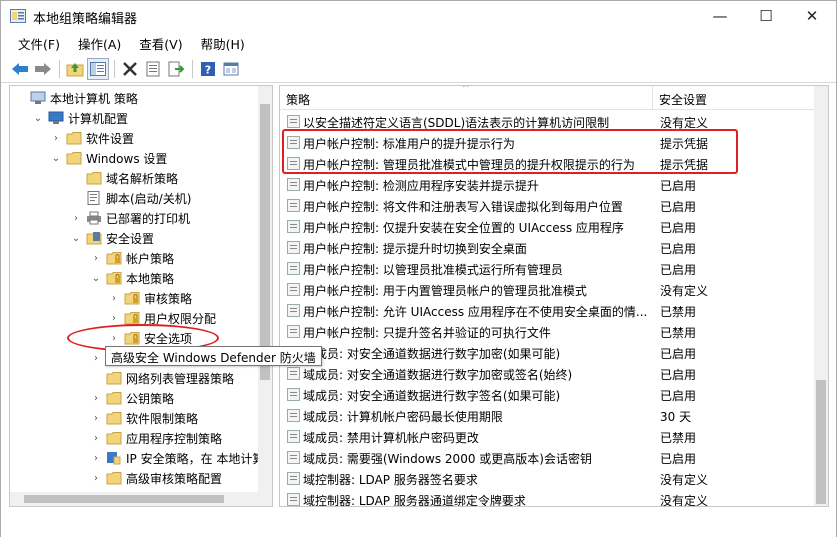 The height and width of the screenshot is (537, 837). What do you see at coordinates (821, 442) in the screenshot?
I see `list-scroll-thumb` at bounding box center [821, 442].